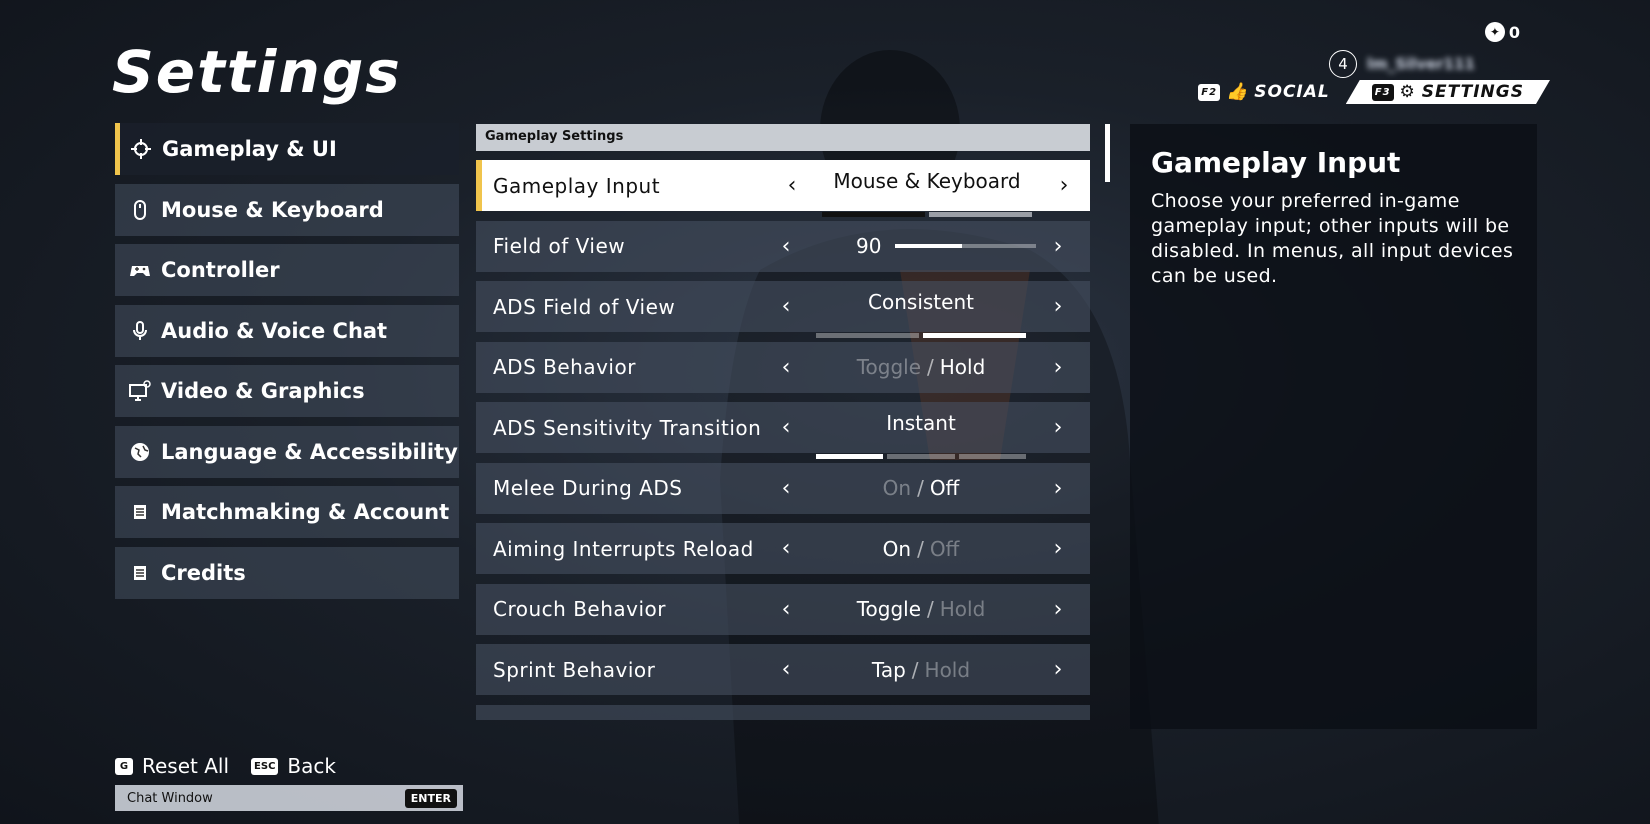  What do you see at coordinates (124, 766) in the screenshot?
I see `g-key-hint: G` at bounding box center [124, 766].